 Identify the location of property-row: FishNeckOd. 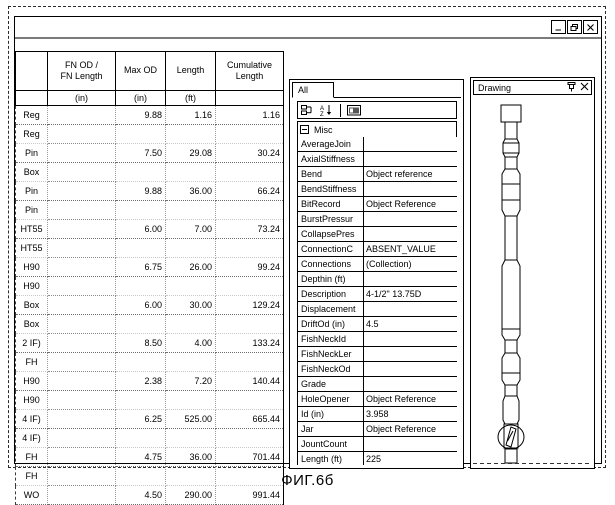
(377, 369).